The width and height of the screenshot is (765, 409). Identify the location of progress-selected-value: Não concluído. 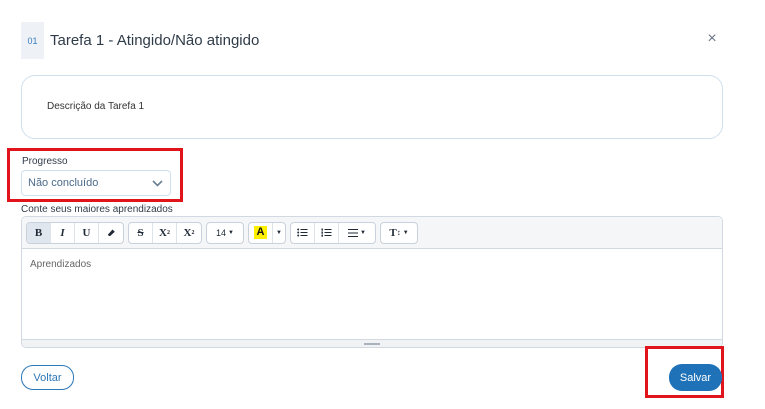
(63, 183).